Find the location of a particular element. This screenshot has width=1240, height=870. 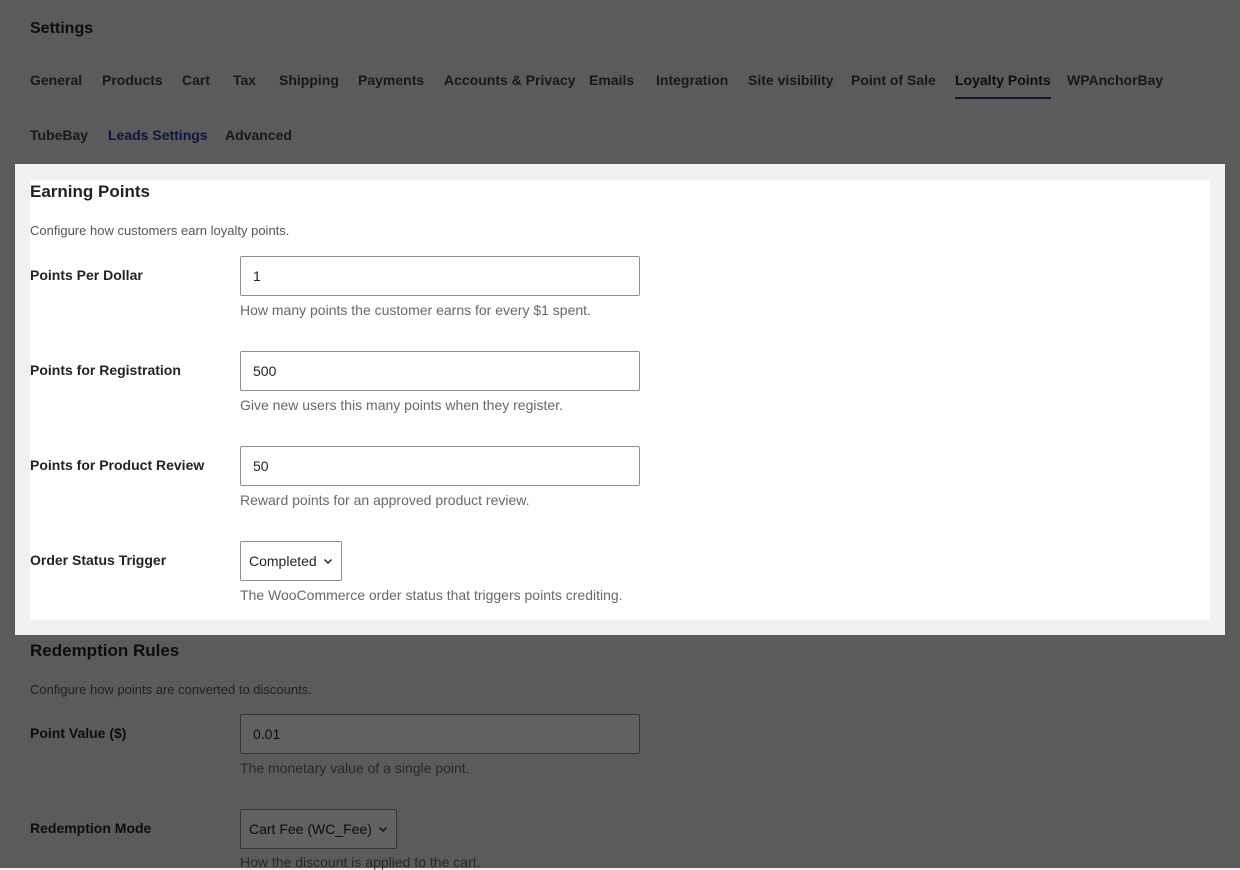

tab-cart: Cart is located at coordinates (196, 80).